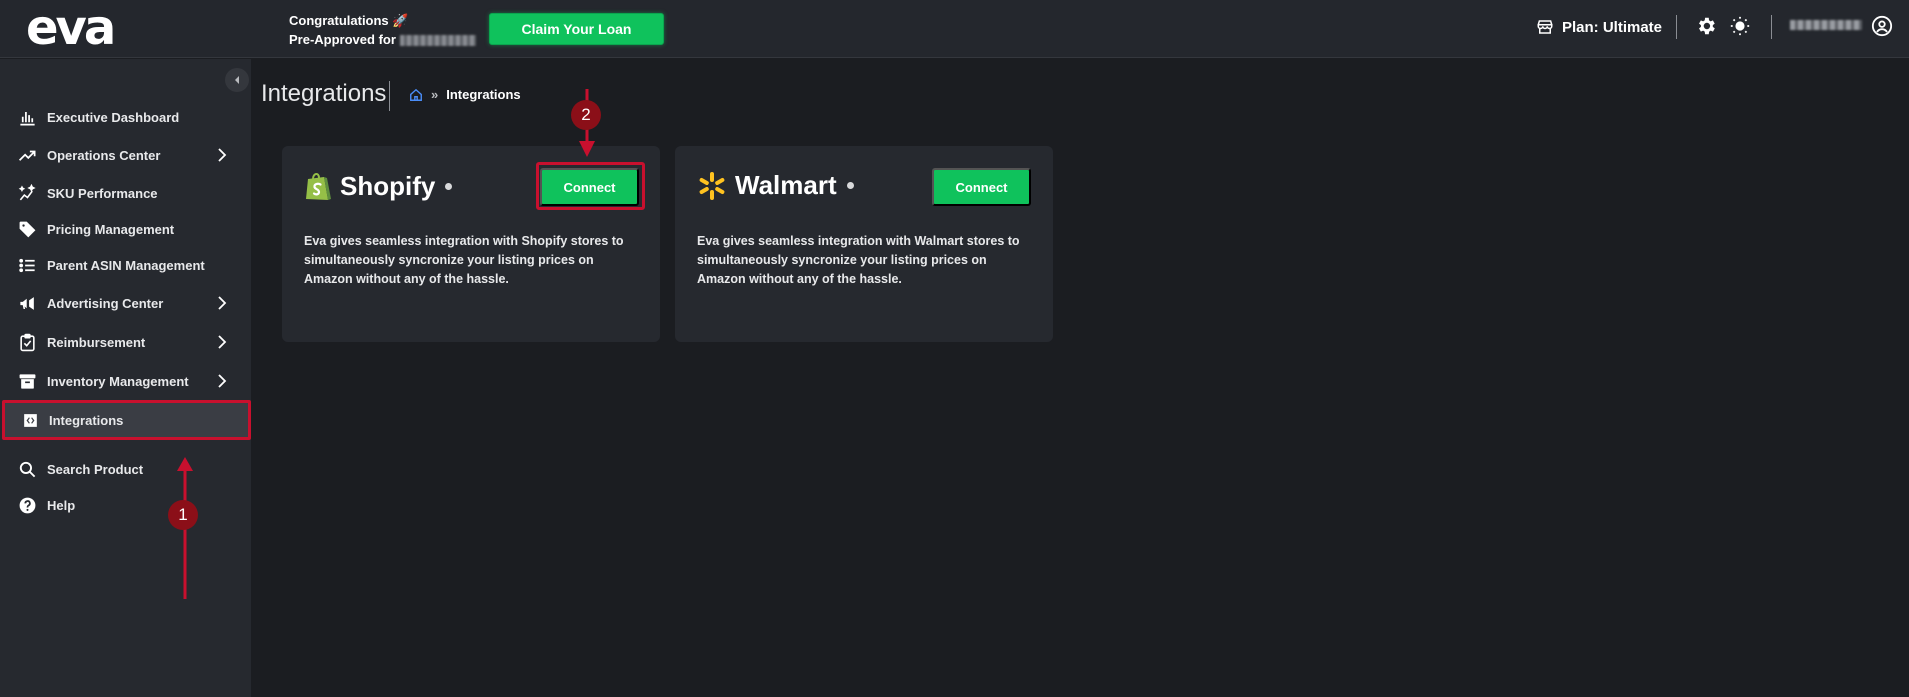 This screenshot has width=1909, height=697. I want to click on walmart-brand: Walmart, so click(775, 185).